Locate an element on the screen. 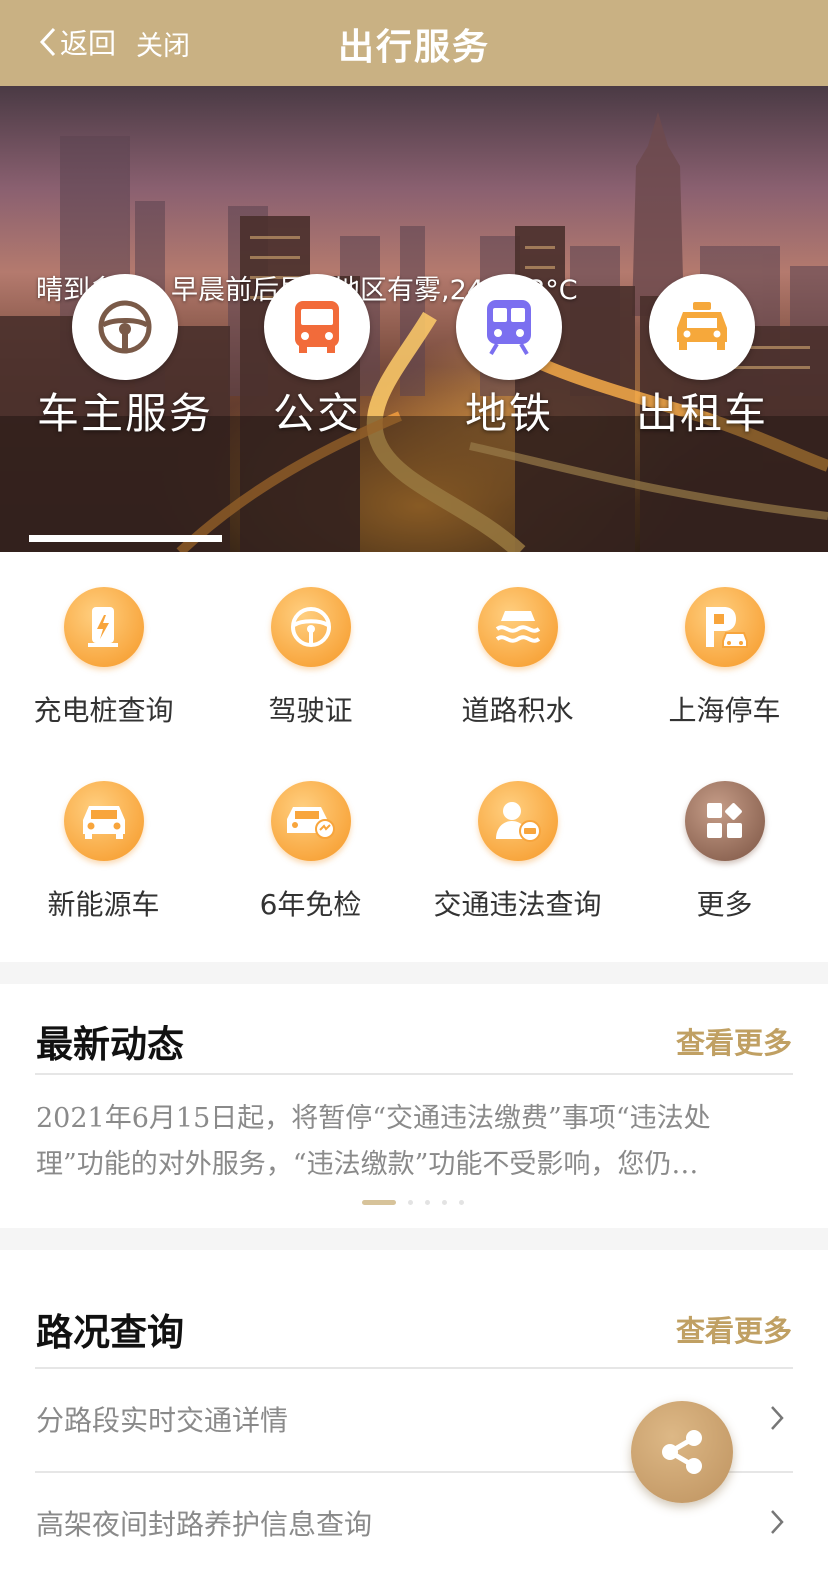  charging-pile-icon is located at coordinates (102, 627).